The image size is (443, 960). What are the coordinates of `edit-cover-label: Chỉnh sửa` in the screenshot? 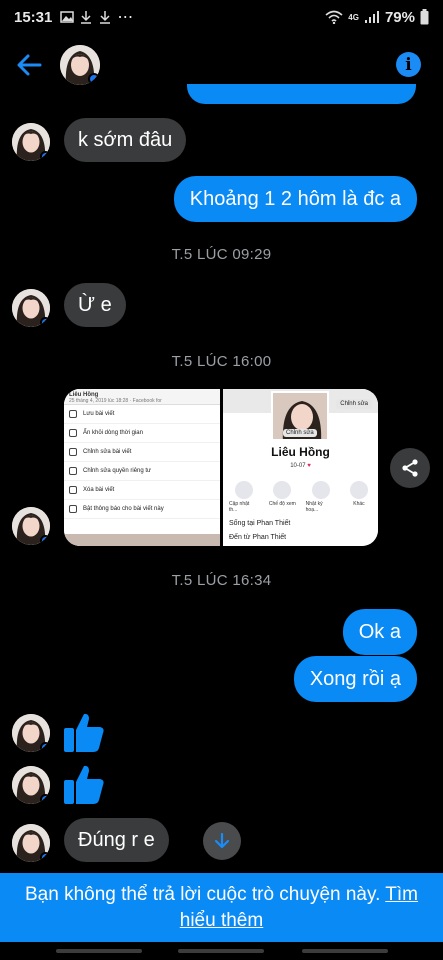 It's located at (354, 404).